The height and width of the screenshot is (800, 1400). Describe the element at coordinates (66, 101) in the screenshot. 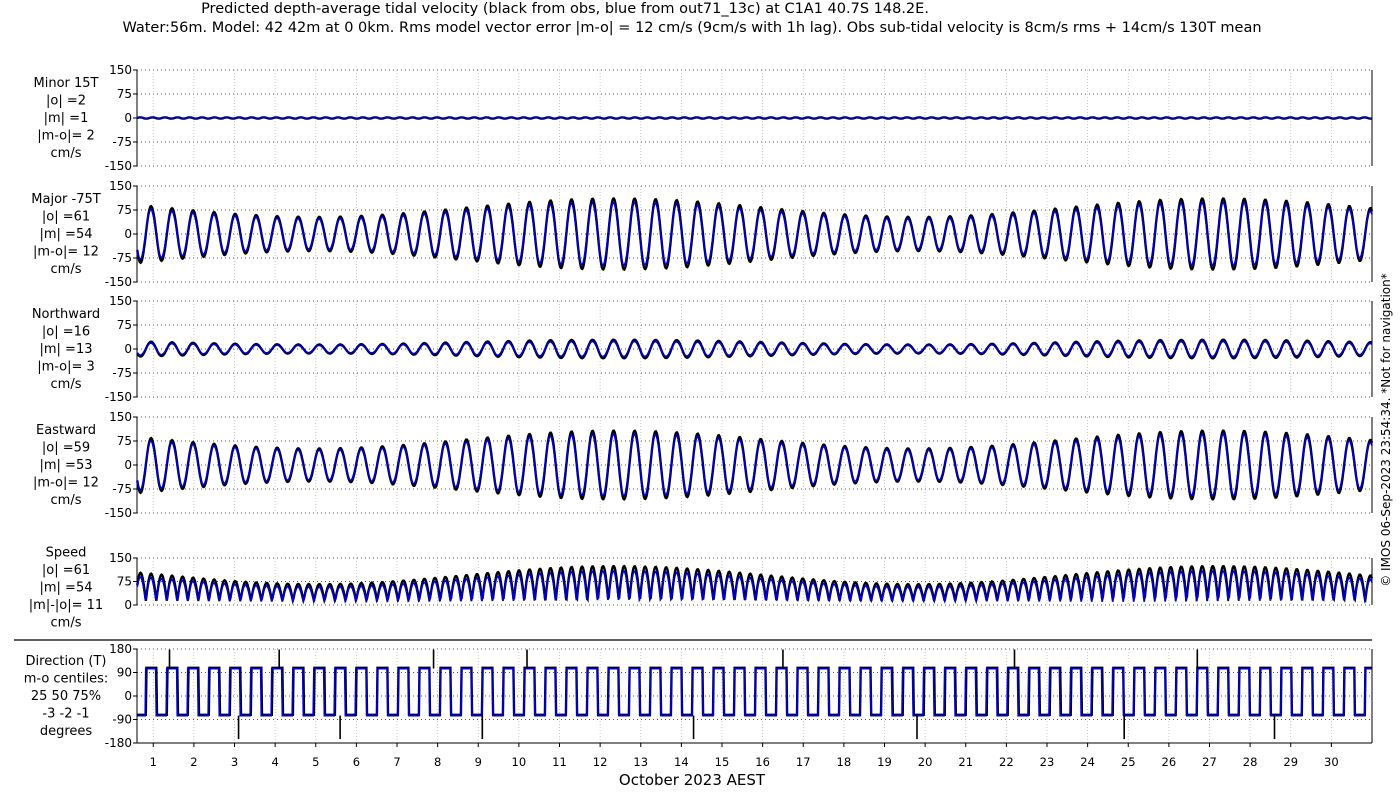

I see `panel-label-minor: |o| =2` at that location.